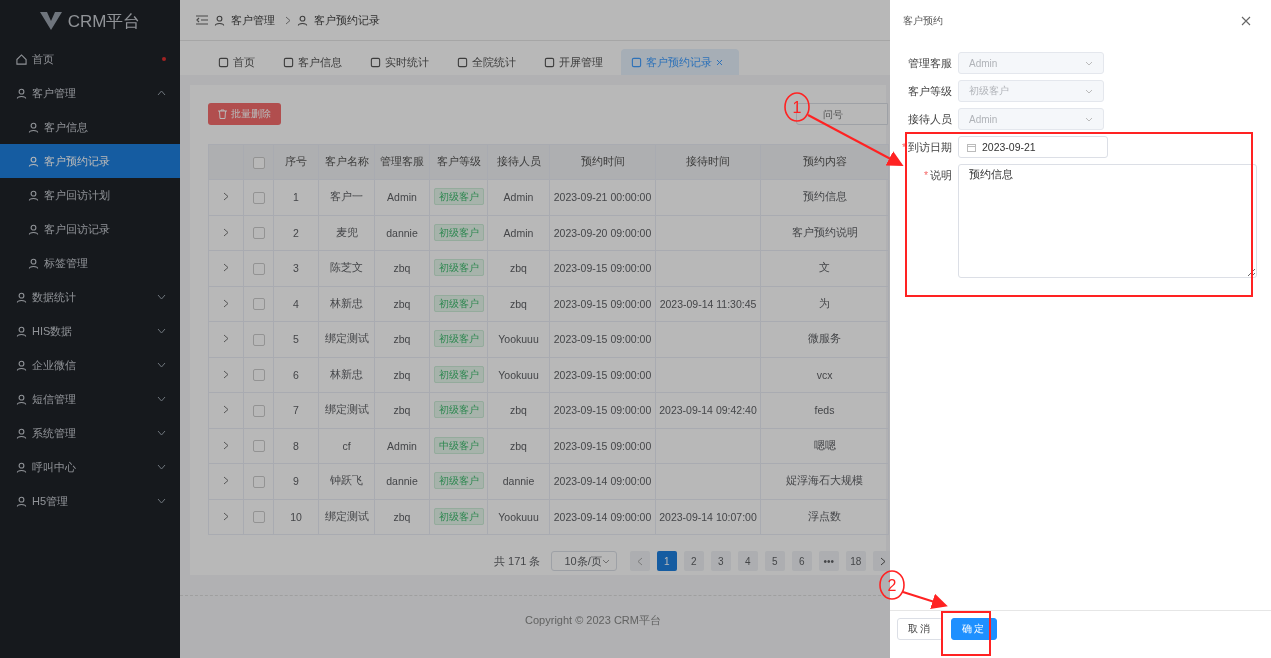  What do you see at coordinates (296, 481) in the screenshot?
I see `table-cell: 9` at bounding box center [296, 481].